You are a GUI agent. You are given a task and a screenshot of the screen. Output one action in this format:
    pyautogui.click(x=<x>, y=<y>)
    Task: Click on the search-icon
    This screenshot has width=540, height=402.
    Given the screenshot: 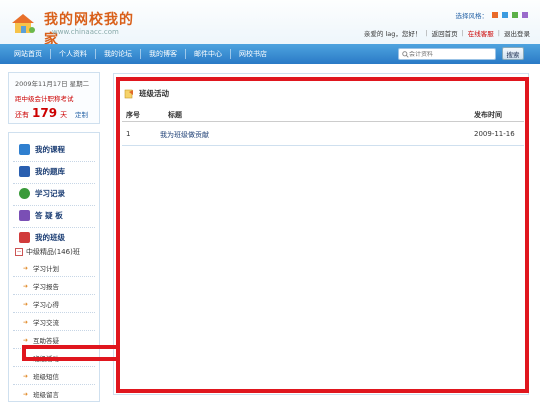 What is the action you would take?
    pyautogui.click(x=405, y=54)
    